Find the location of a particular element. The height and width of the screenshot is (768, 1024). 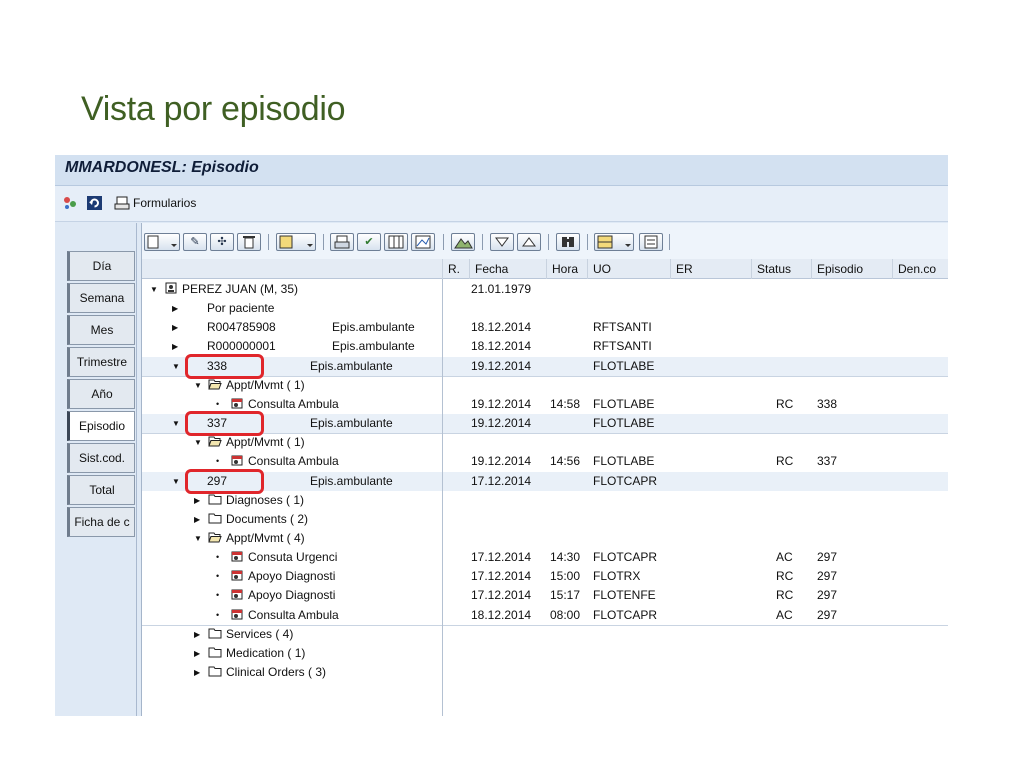

column-header-r-: R. is located at coordinates (455, 269).